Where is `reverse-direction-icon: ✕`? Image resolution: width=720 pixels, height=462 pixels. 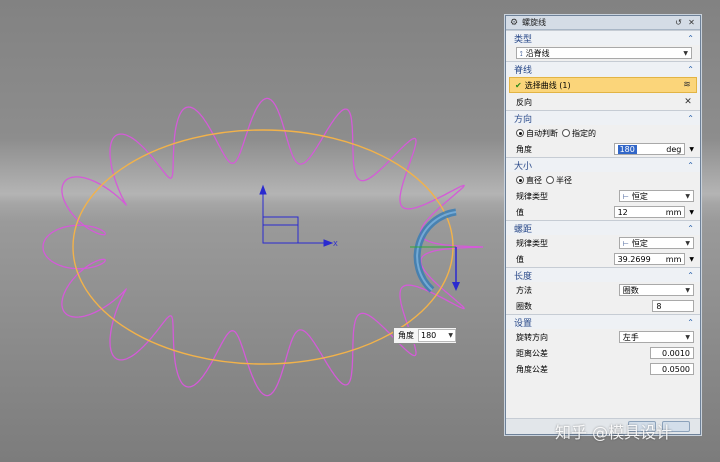
reverse-direction-icon: ✕ is located at coordinates (688, 102).